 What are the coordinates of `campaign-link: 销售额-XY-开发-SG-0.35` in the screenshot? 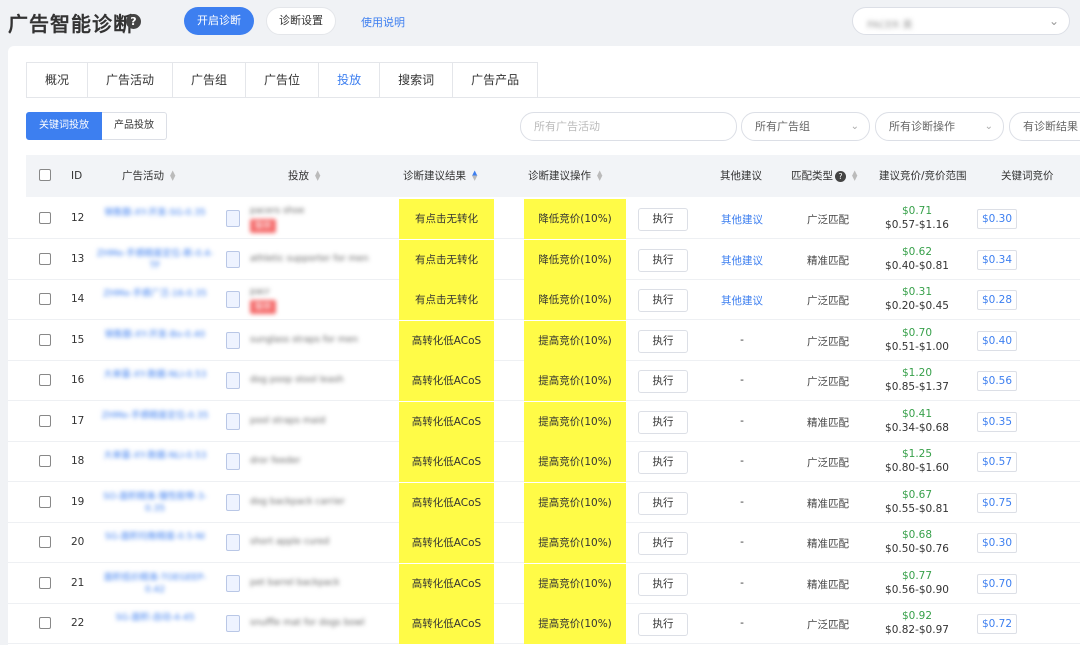 It's located at (155, 213).